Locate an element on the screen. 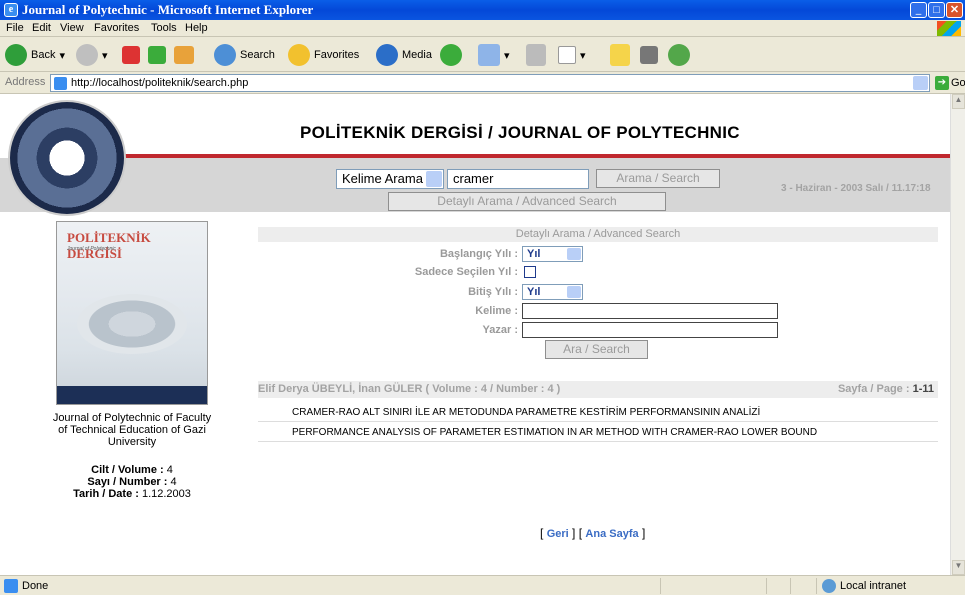 The width and height of the screenshot is (965, 595). only-selected-year-checkbox is located at coordinates (530, 272).